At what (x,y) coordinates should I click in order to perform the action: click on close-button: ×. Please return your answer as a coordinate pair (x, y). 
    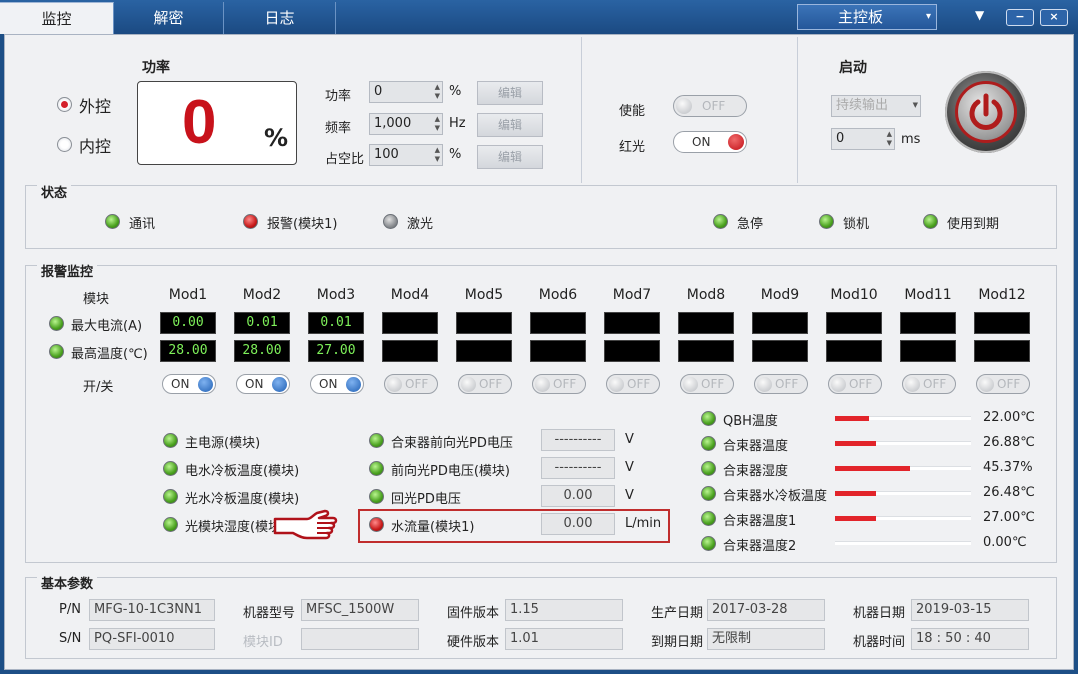
    Looking at the image, I should click on (1054, 17).